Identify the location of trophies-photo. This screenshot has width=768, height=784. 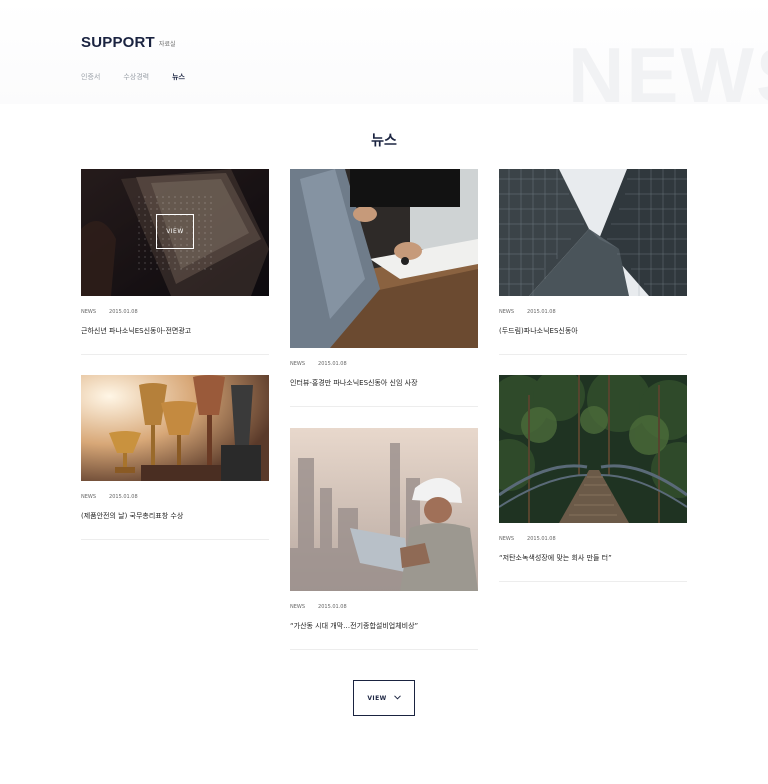
(175, 428).